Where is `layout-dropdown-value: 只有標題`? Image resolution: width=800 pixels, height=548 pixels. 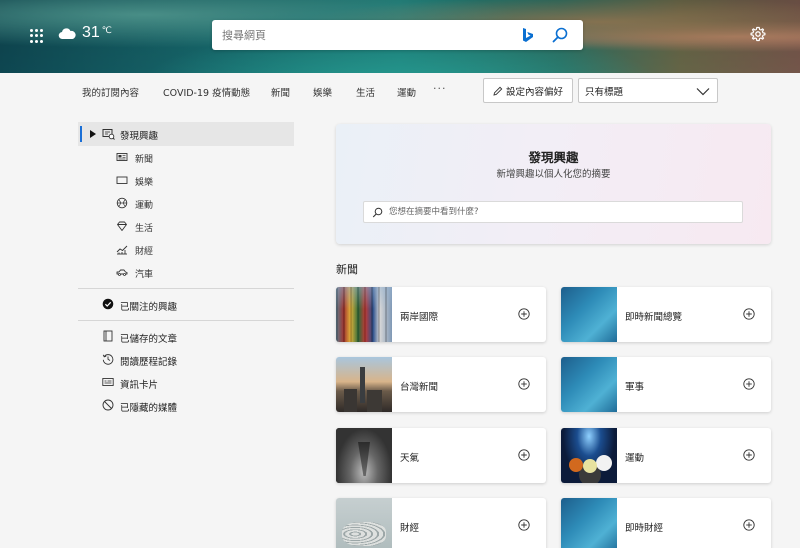 layout-dropdown-value: 只有標題 is located at coordinates (604, 92).